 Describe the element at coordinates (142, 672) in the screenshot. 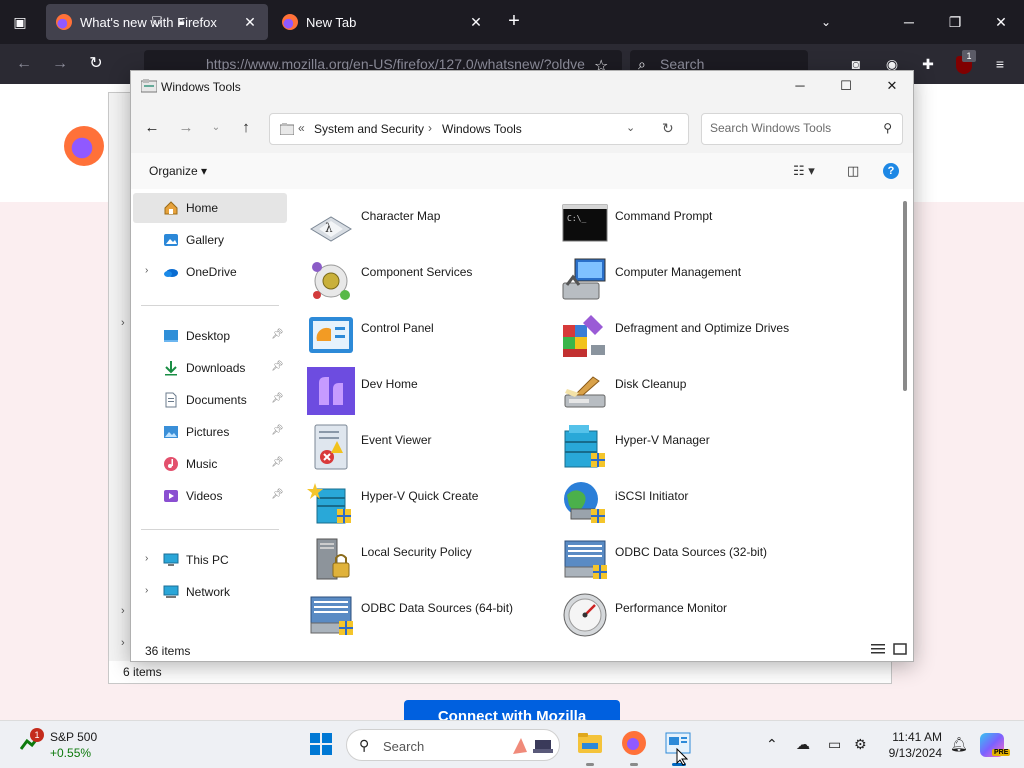

I see `background-status-count: 6 items` at that location.